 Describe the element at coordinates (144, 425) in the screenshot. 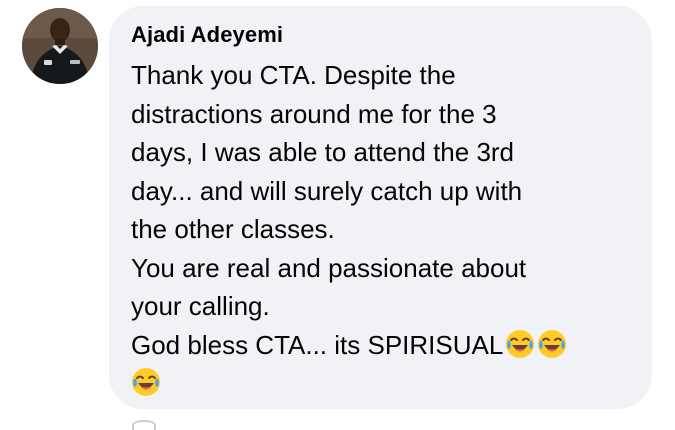

I see `next-comment-avatar-edge` at that location.